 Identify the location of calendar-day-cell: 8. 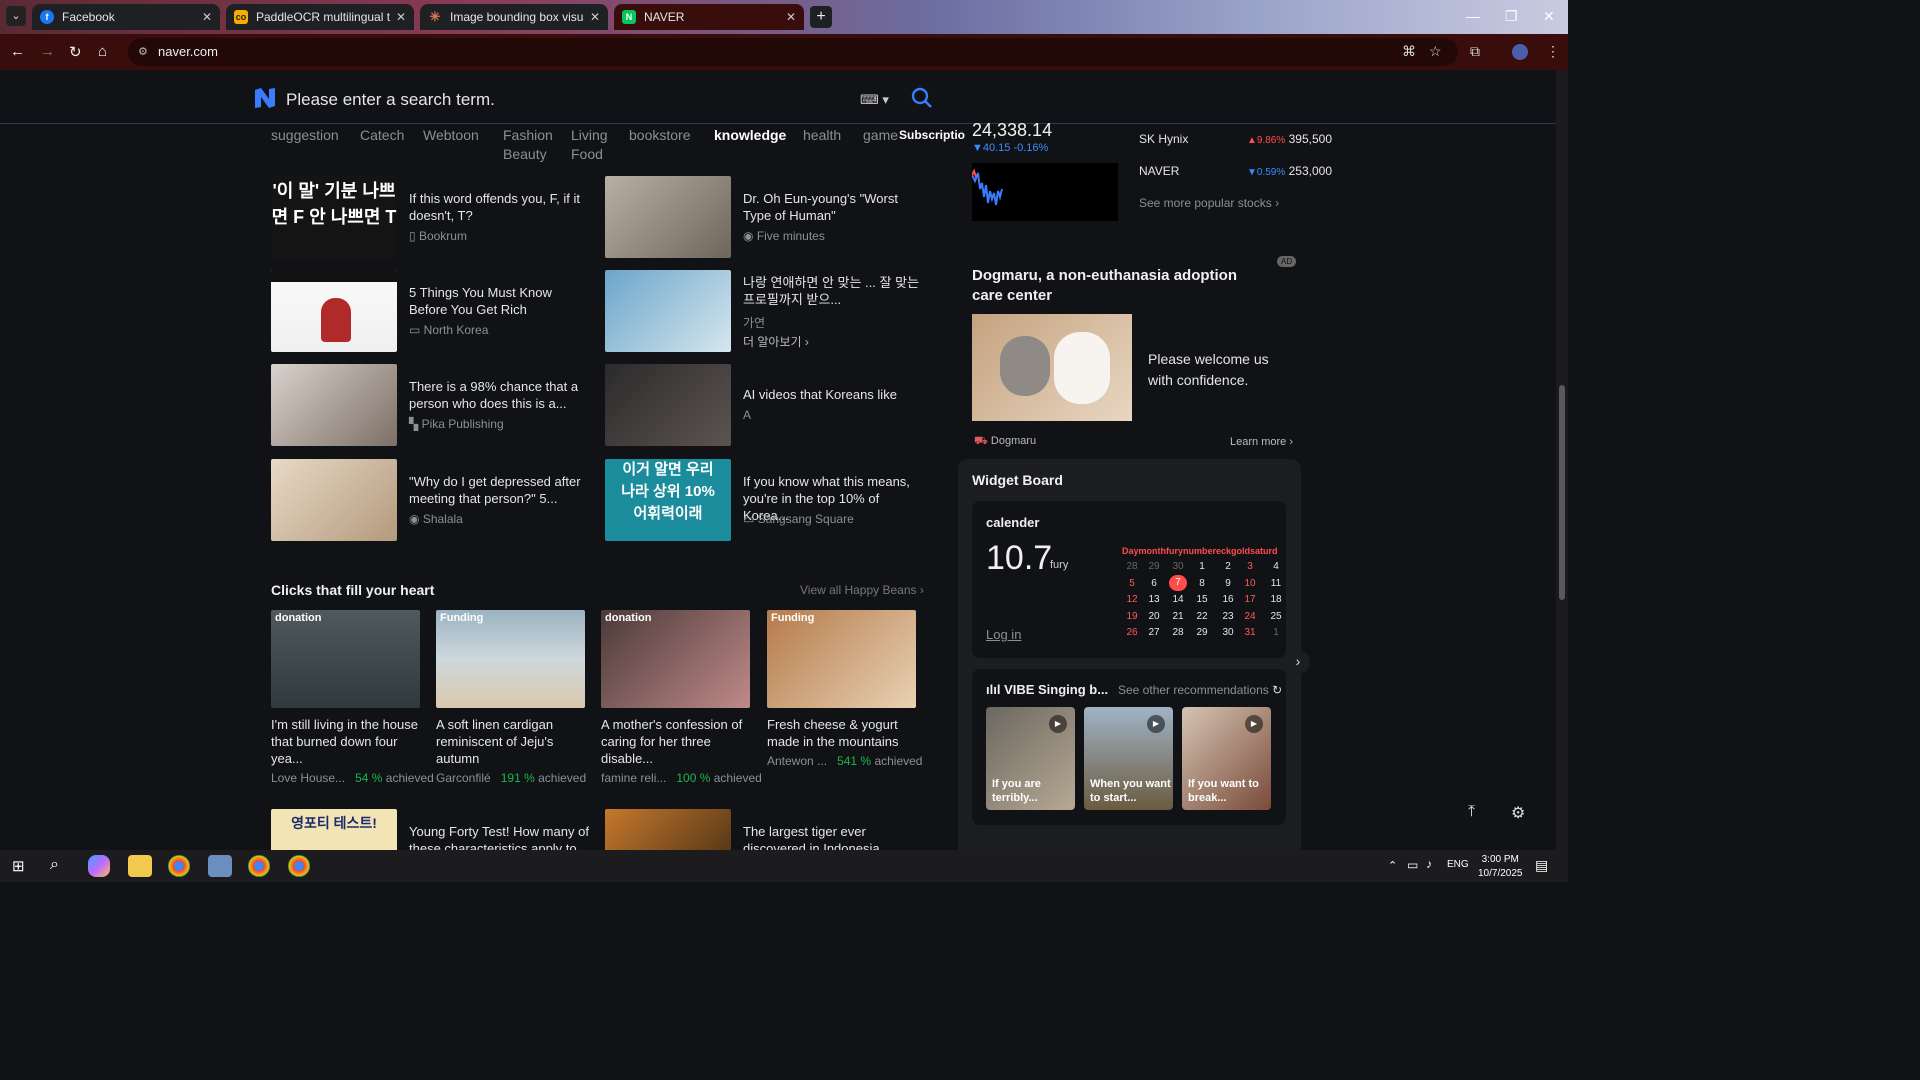
(1202, 583).